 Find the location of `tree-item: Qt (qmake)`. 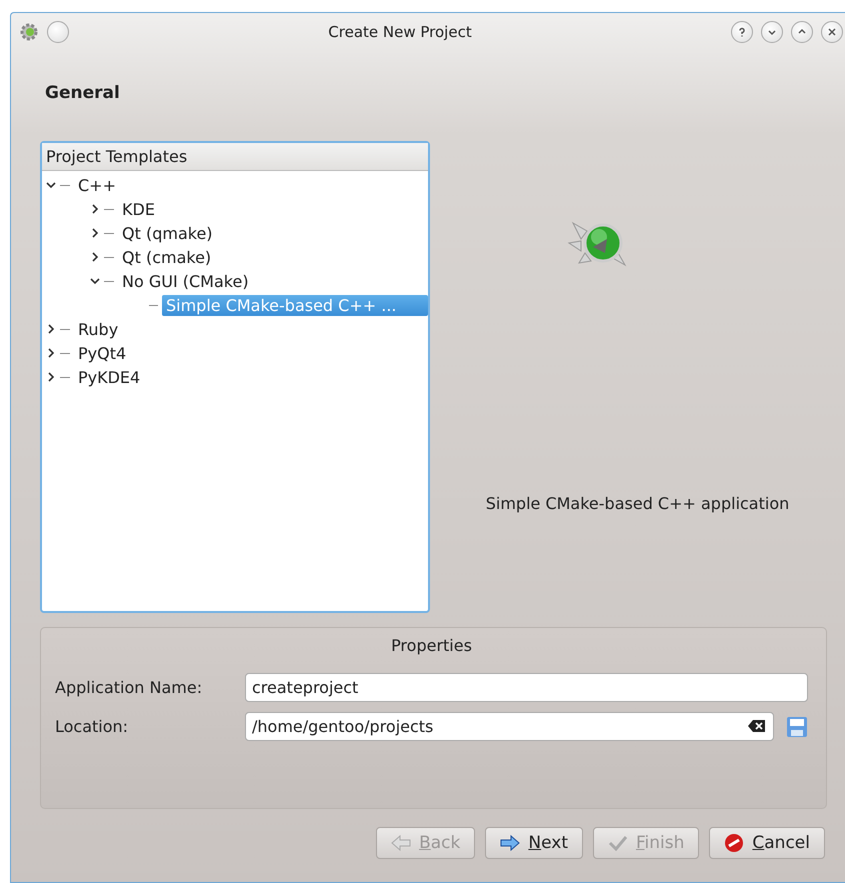

tree-item: Qt (qmake) is located at coordinates (167, 233).